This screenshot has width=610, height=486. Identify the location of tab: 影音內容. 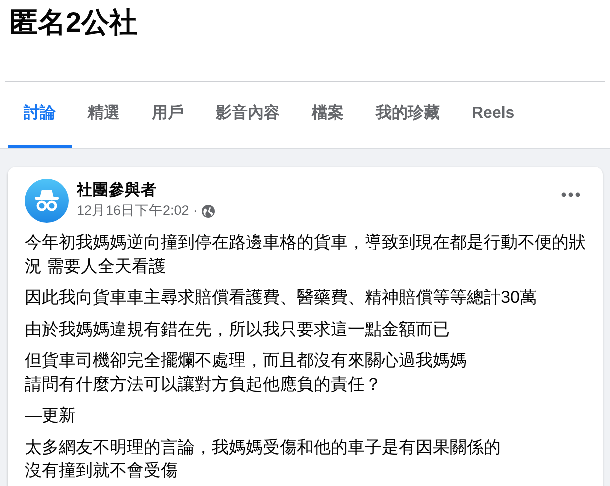
(248, 115).